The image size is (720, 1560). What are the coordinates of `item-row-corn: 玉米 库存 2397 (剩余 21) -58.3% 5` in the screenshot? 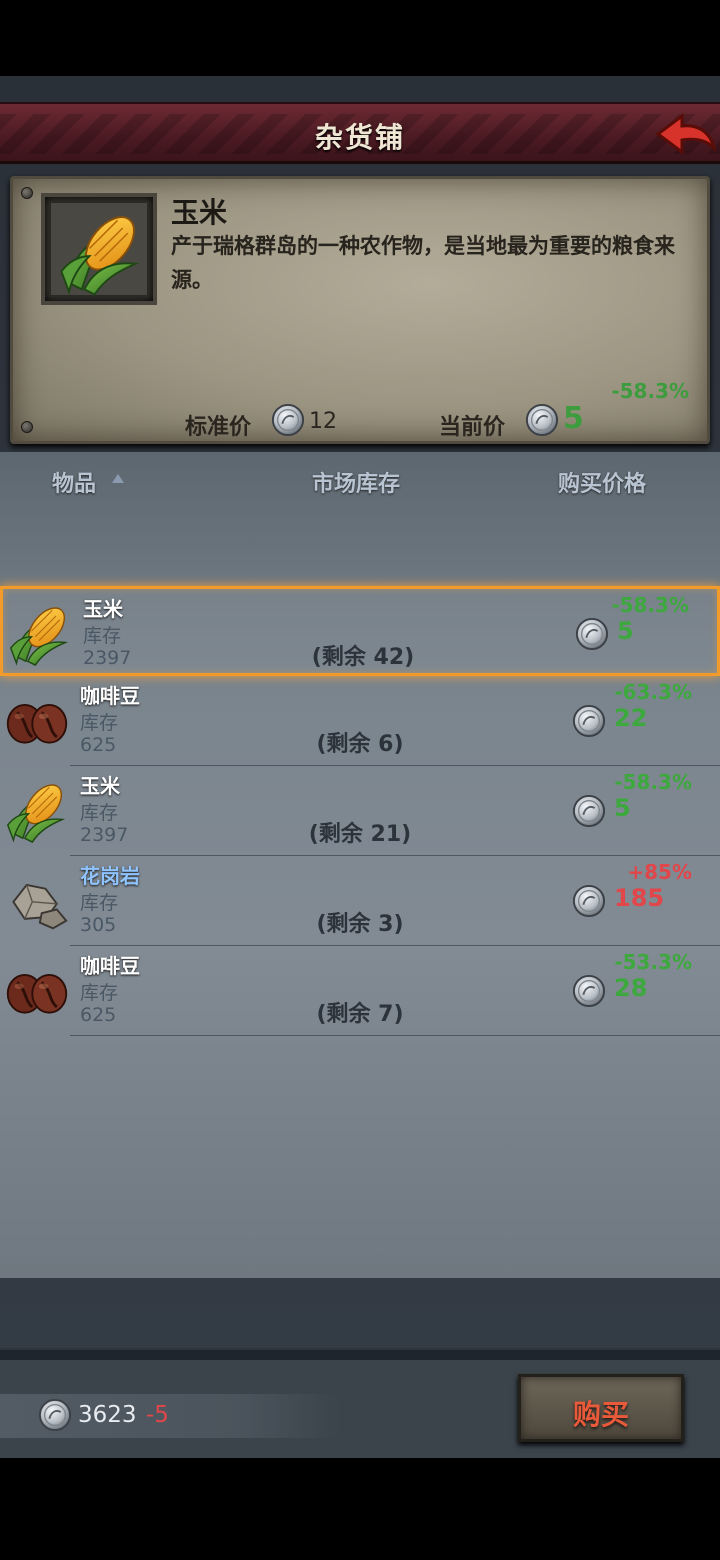 It's located at (360, 811).